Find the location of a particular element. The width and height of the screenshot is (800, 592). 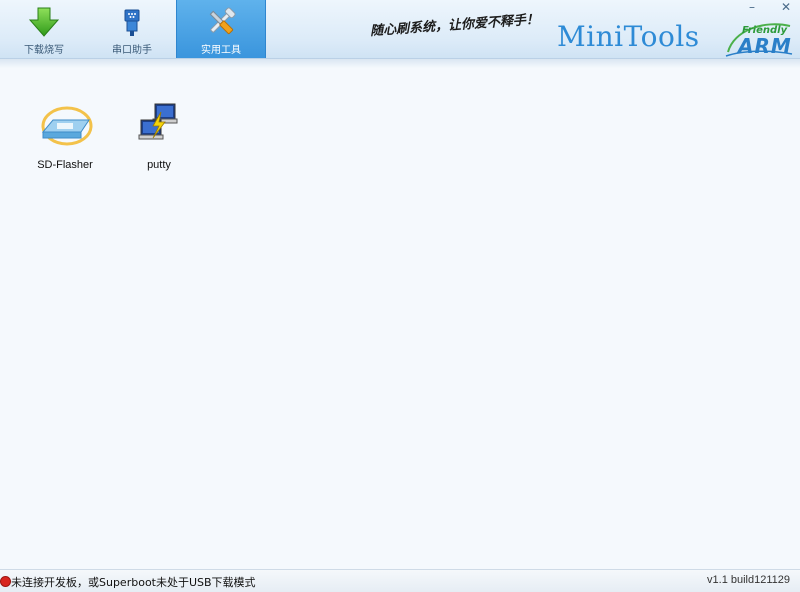

tools-icon is located at coordinates (222, 21).